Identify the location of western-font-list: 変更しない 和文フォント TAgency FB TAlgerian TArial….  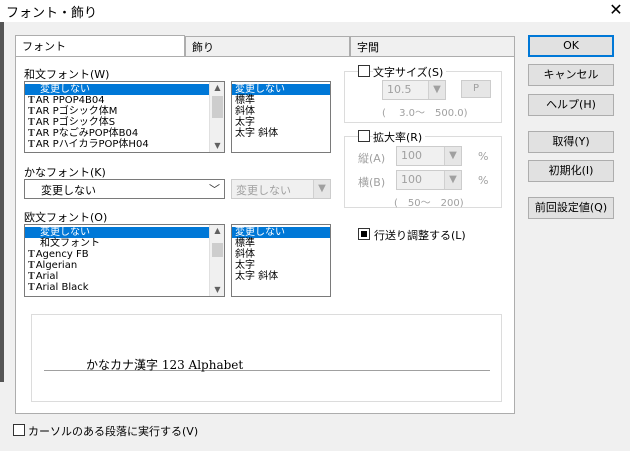
(124, 260).